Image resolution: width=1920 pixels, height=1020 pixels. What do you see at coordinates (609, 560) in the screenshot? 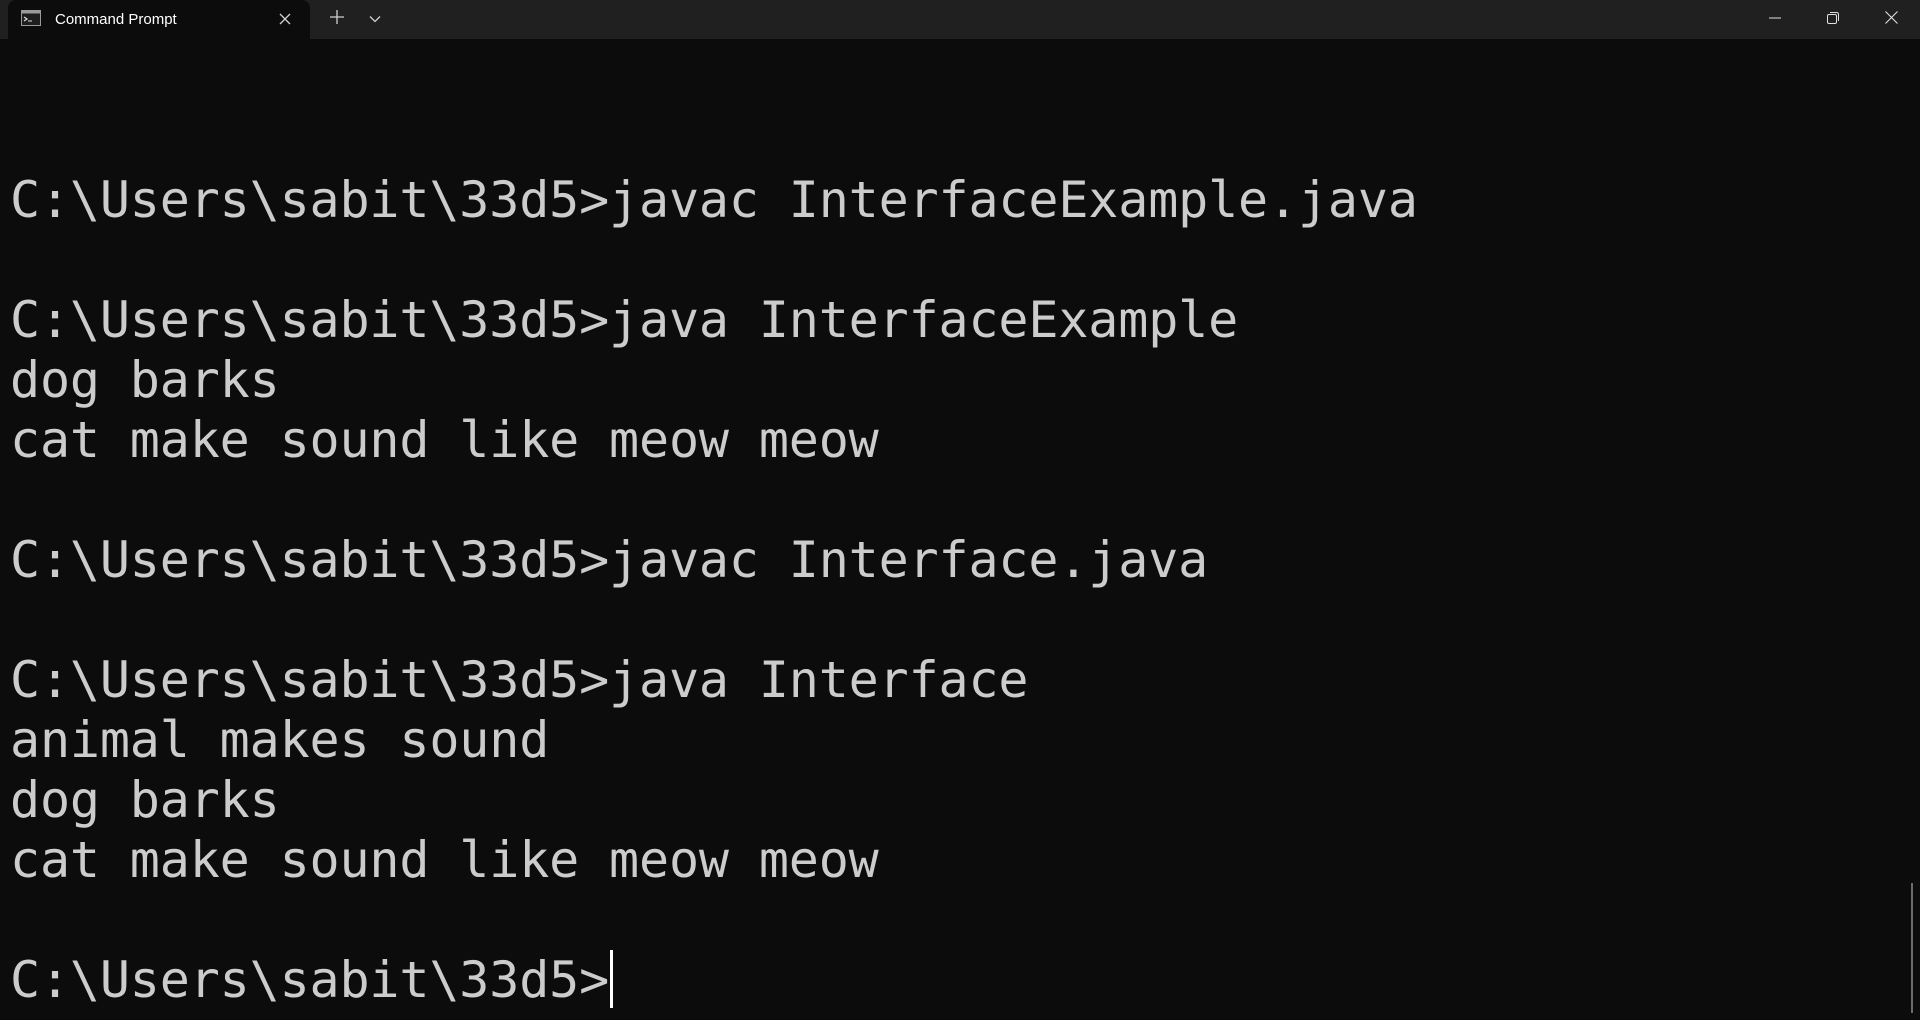
I see `terminal-line: C:\Users\sabit\33d5>javac Interface.java` at bounding box center [609, 560].